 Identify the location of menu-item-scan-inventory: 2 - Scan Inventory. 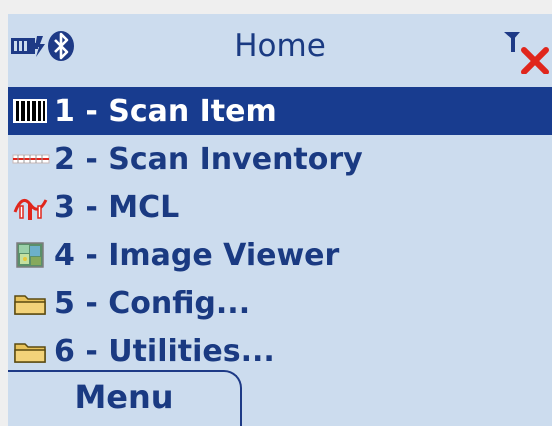
(280, 159).